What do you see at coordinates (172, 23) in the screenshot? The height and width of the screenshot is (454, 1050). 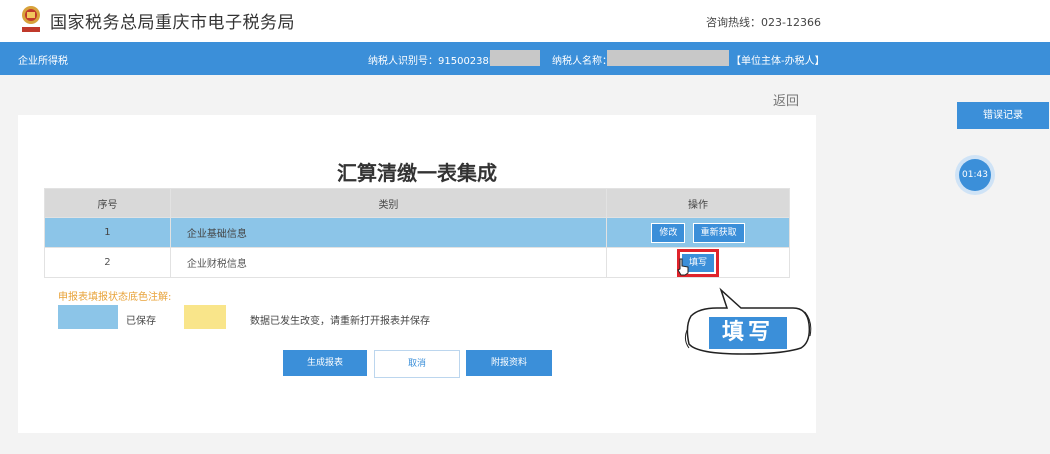 I see `site-title: 国家税务总局重庆市电子税务局` at bounding box center [172, 23].